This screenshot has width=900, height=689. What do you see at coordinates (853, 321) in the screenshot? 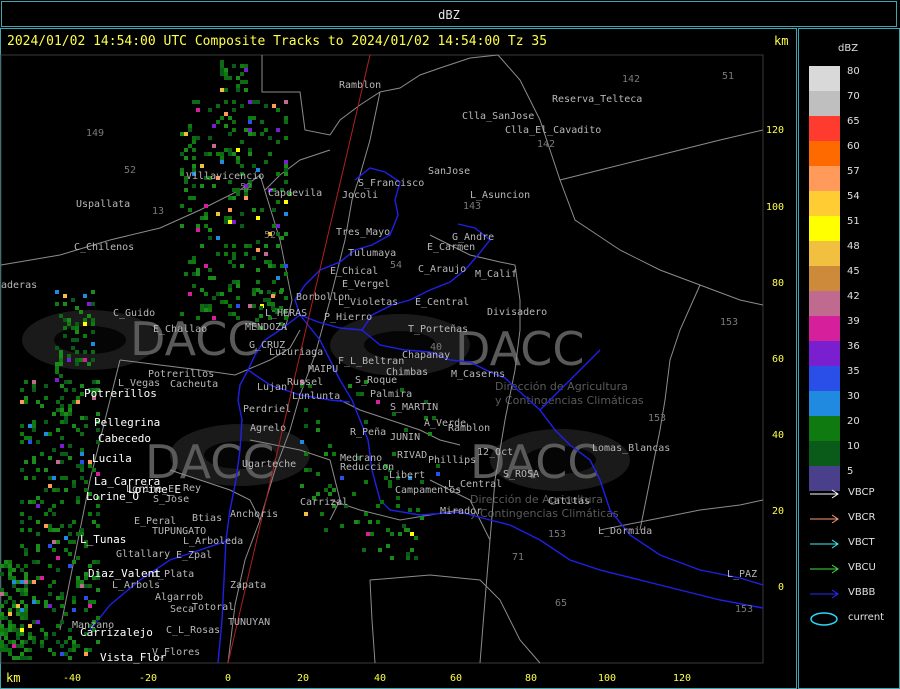
I see `legend-label: 39` at bounding box center [853, 321].